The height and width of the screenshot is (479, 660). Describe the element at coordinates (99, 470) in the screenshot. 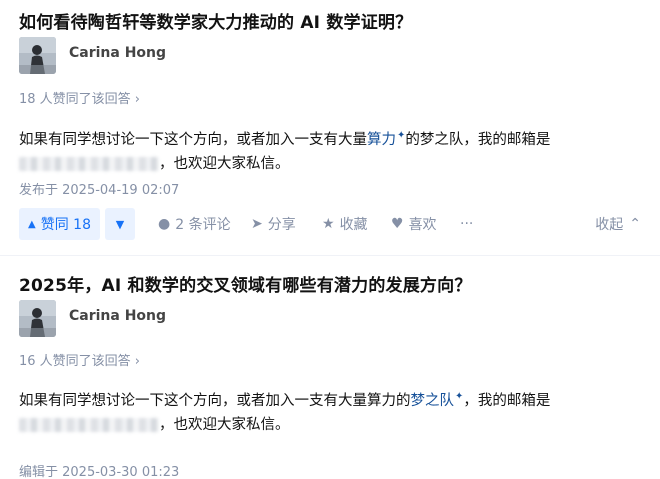

I see `edit-time-2: 编辑于 2025-03-30 01:23` at that location.